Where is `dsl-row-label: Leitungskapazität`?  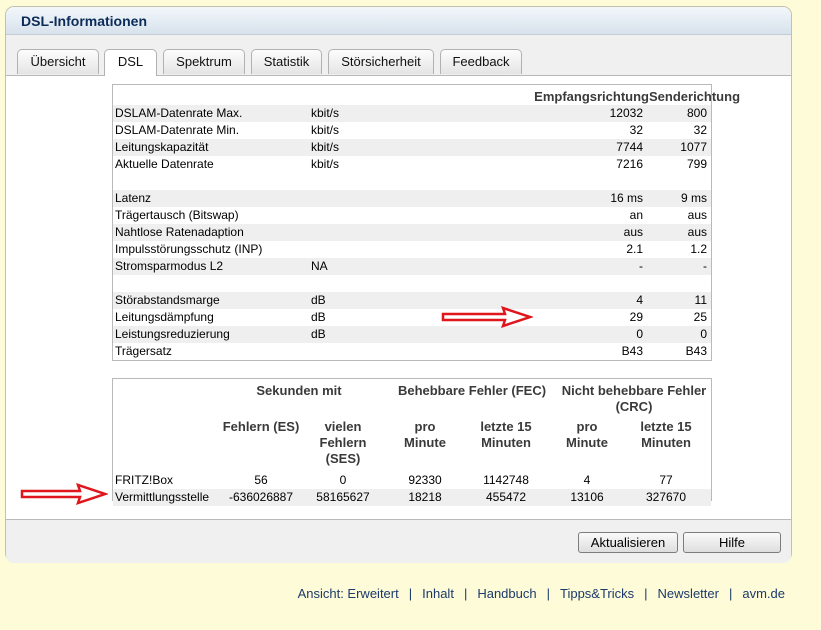
dsl-row-label: Leitungskapazität is located at coordinates (162, 147).